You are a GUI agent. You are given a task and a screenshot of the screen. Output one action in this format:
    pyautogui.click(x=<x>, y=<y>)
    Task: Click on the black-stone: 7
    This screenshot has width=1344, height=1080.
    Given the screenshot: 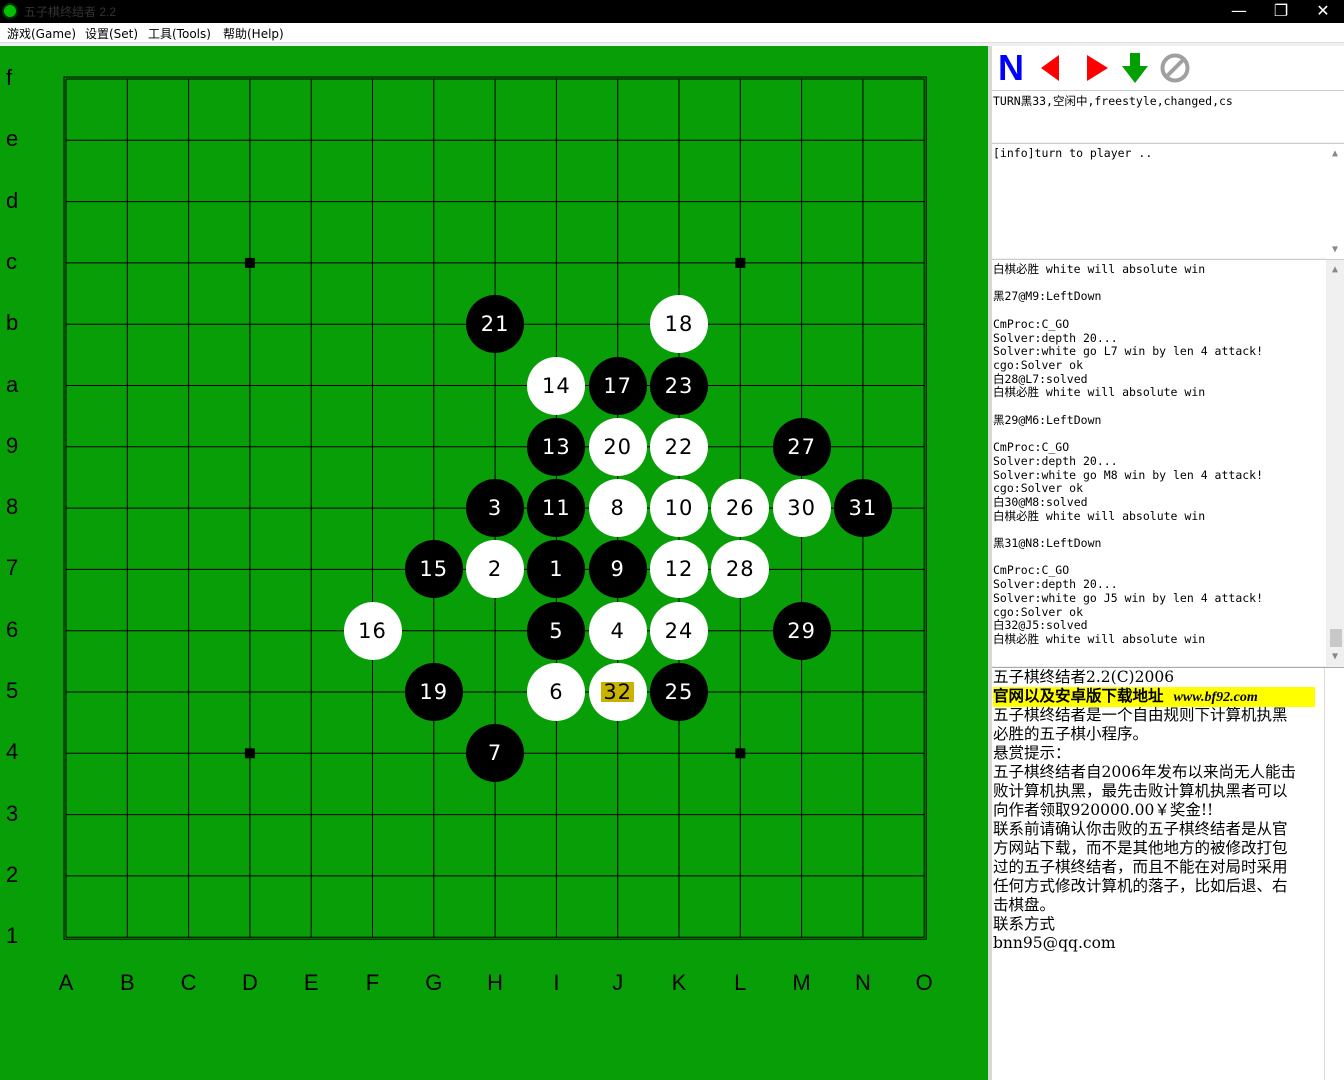 What is the action you would take?
    pyautogui.click(x=495, y=753)
    